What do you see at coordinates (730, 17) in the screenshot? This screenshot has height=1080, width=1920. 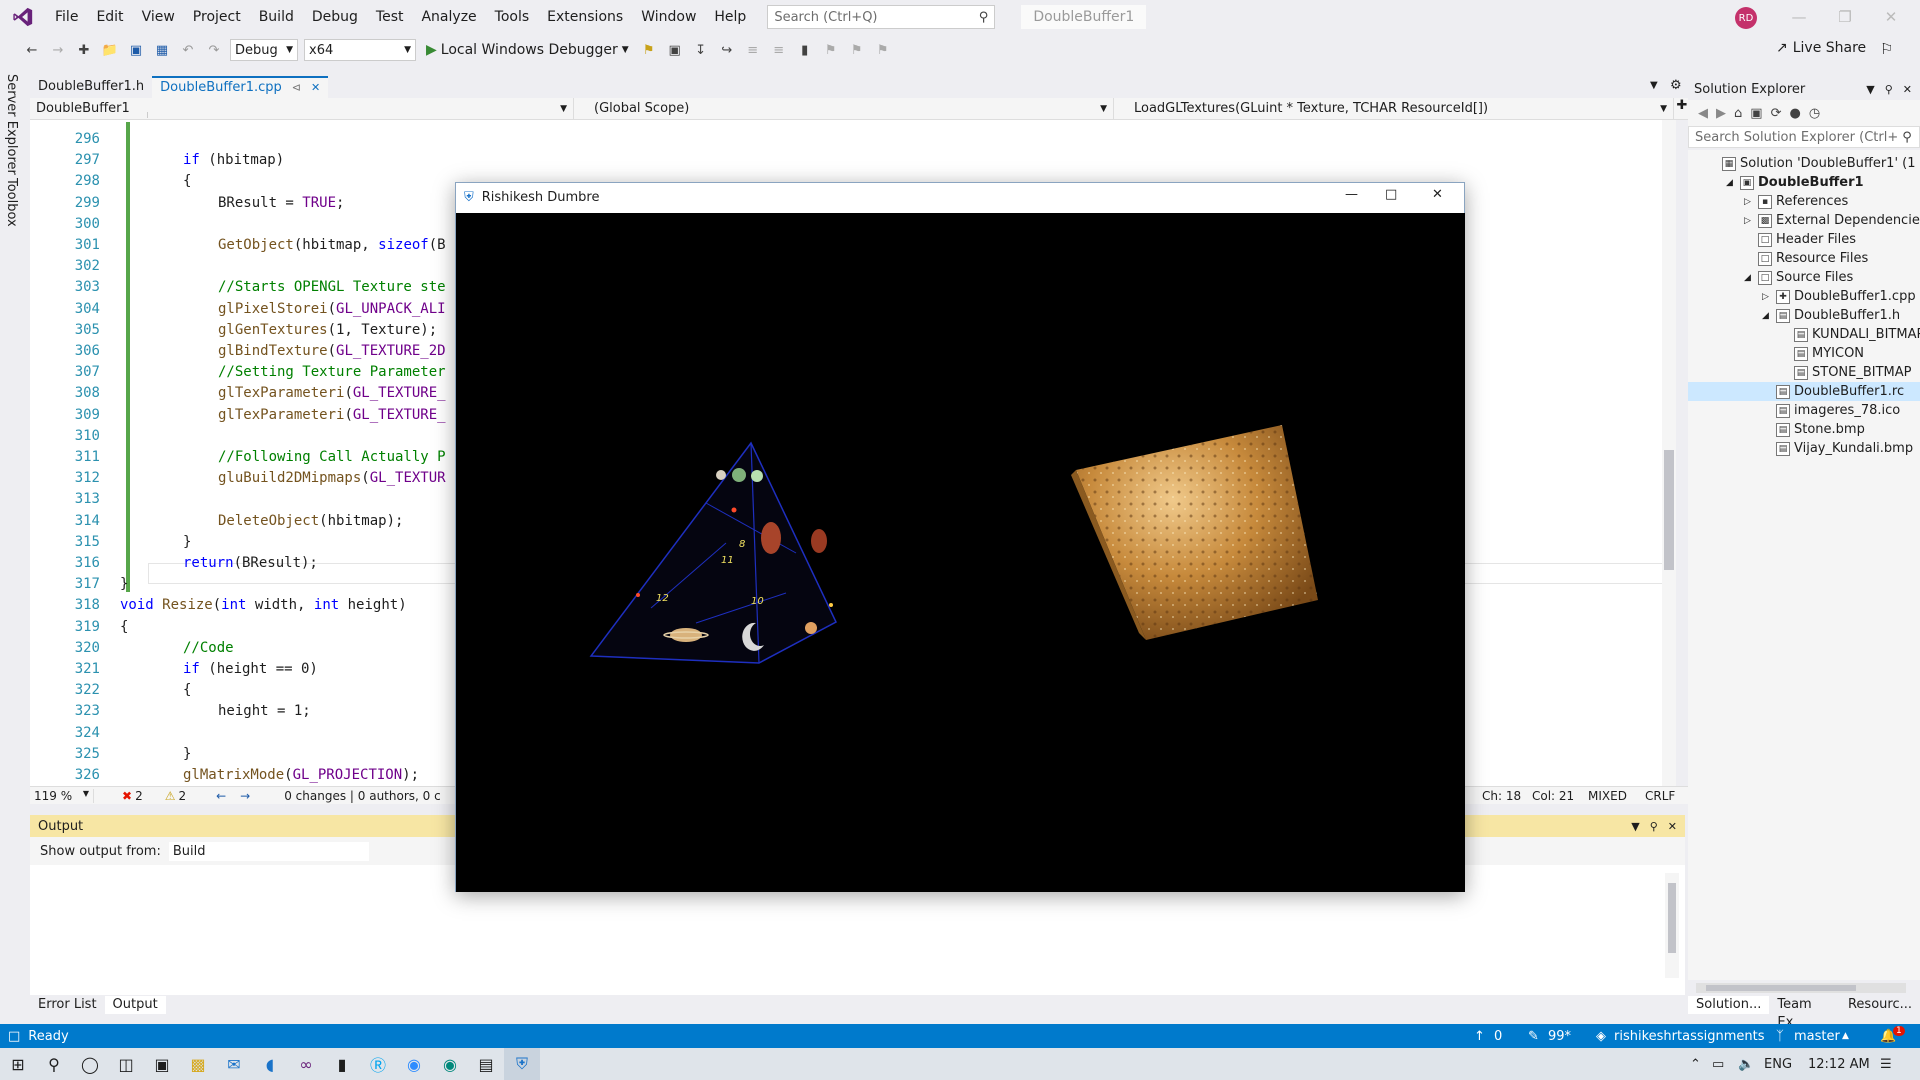 I see `menu-help: Help` at bounding box center [730, 17].